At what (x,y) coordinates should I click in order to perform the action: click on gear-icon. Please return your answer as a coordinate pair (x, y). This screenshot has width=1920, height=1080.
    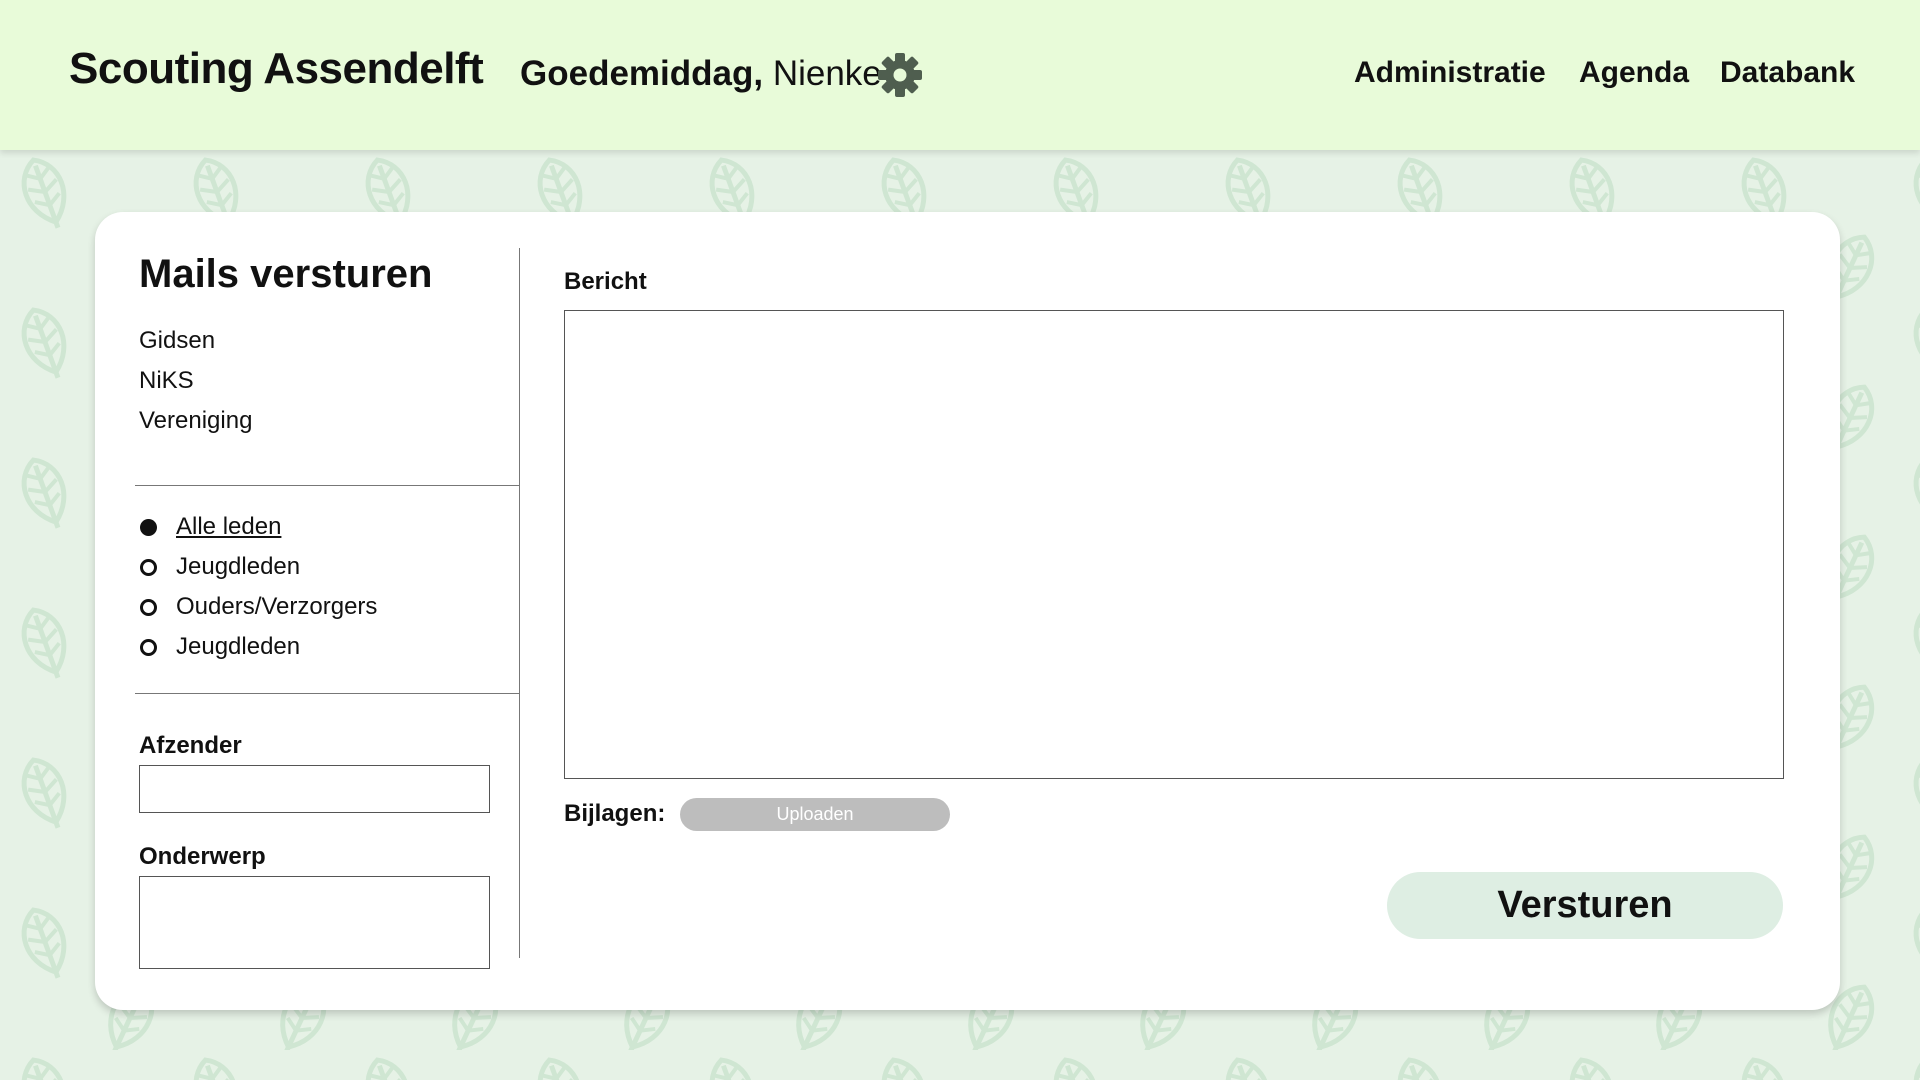
    Looking at the image, I should click on (900, 75).